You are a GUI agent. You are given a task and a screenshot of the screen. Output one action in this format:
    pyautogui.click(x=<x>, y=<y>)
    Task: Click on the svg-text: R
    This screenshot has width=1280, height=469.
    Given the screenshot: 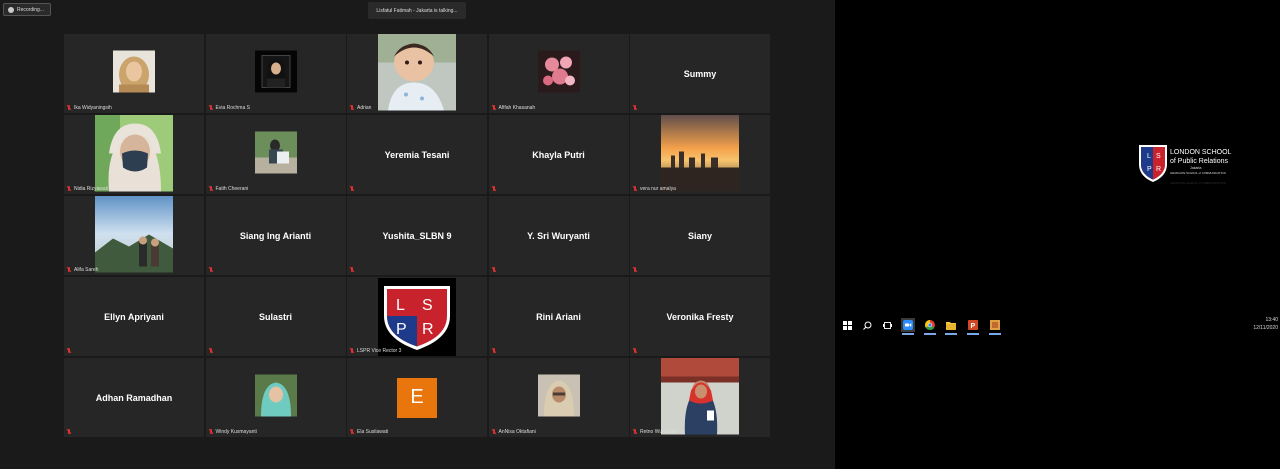 What is the action you would take?
    pyautogui.click(x=1158, y=169)
    